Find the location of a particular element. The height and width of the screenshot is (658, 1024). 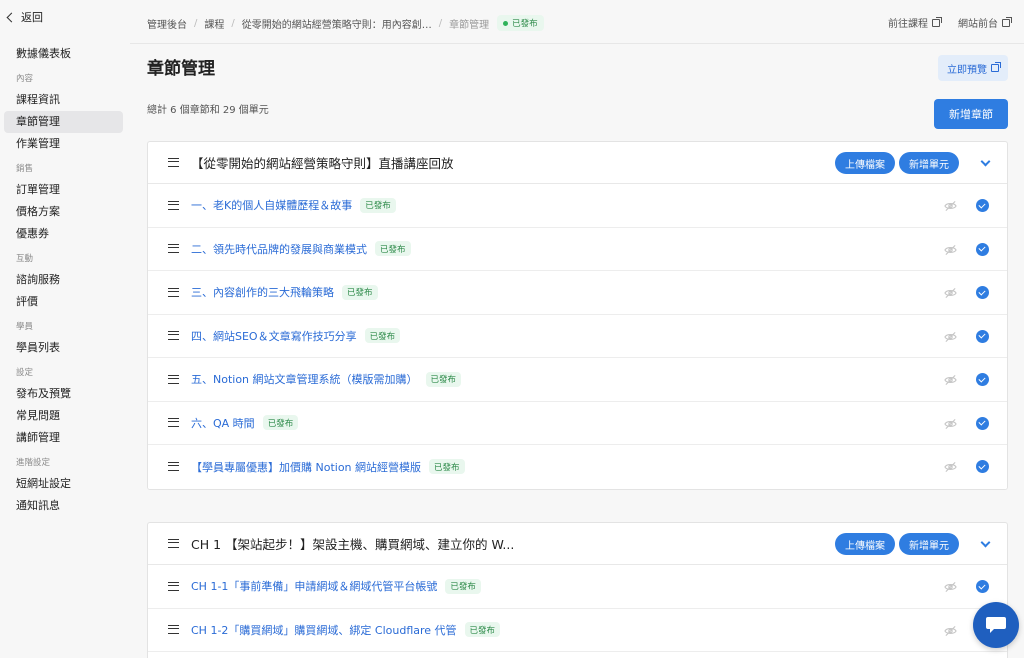

site-frontend-link: 網站前台 is located at coordinates (985, 22).